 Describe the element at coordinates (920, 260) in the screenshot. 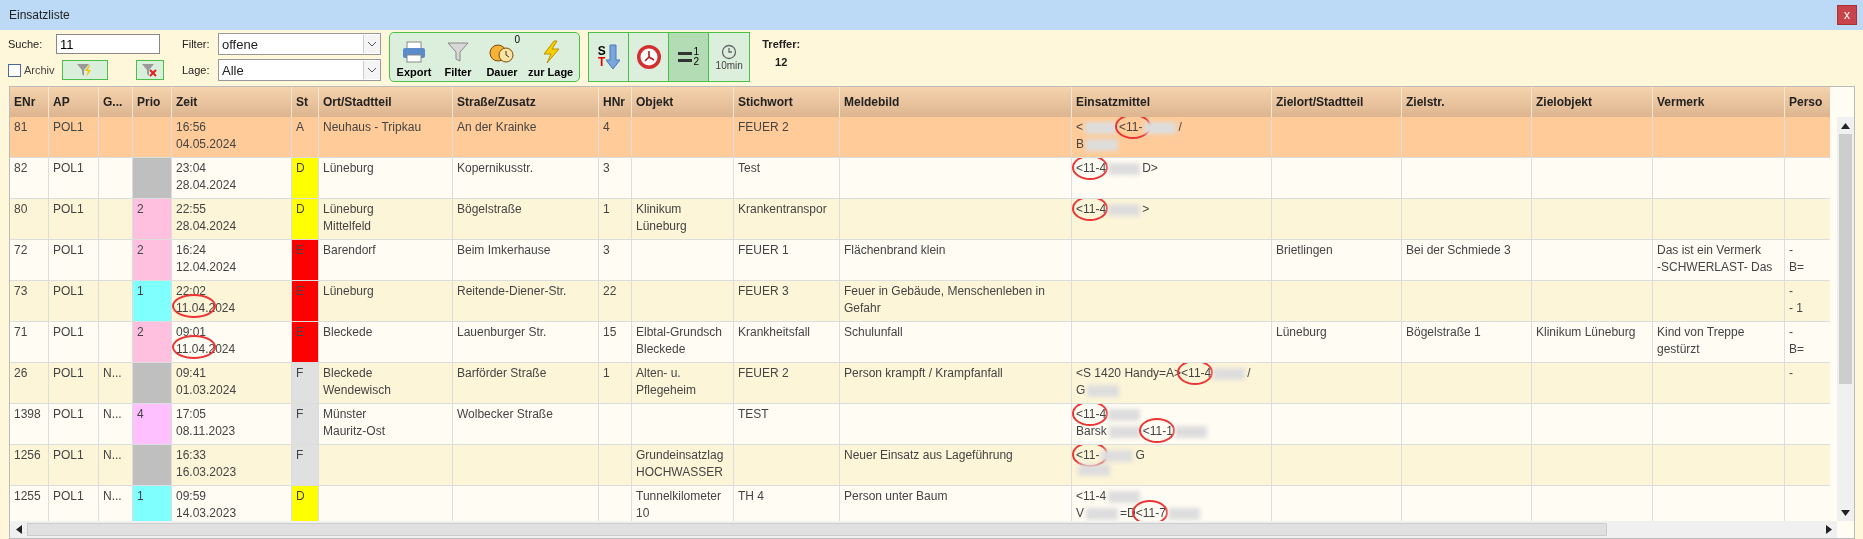

I see `table-row: 72 POL1 2 16:24 12.04.2024 E Barendorf Beim Imkerhause 3 FEUER 1 Flächenbrand klein Brietlingen Bei der Schmiede 3 Das ist ein Vermerk -SCHWERLAST- Das - B=` at that location.